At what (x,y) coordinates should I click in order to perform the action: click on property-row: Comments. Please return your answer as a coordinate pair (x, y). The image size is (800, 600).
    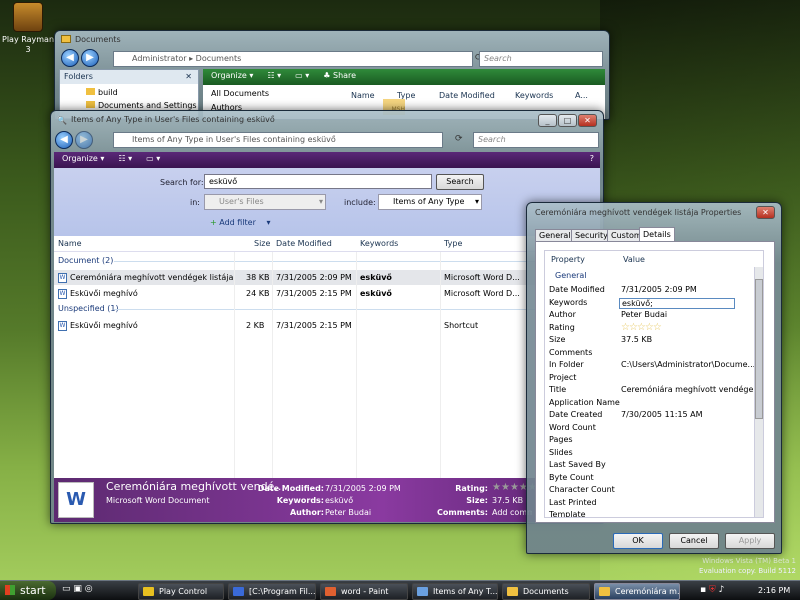
    Looking at the image, I should click on (648, 353).